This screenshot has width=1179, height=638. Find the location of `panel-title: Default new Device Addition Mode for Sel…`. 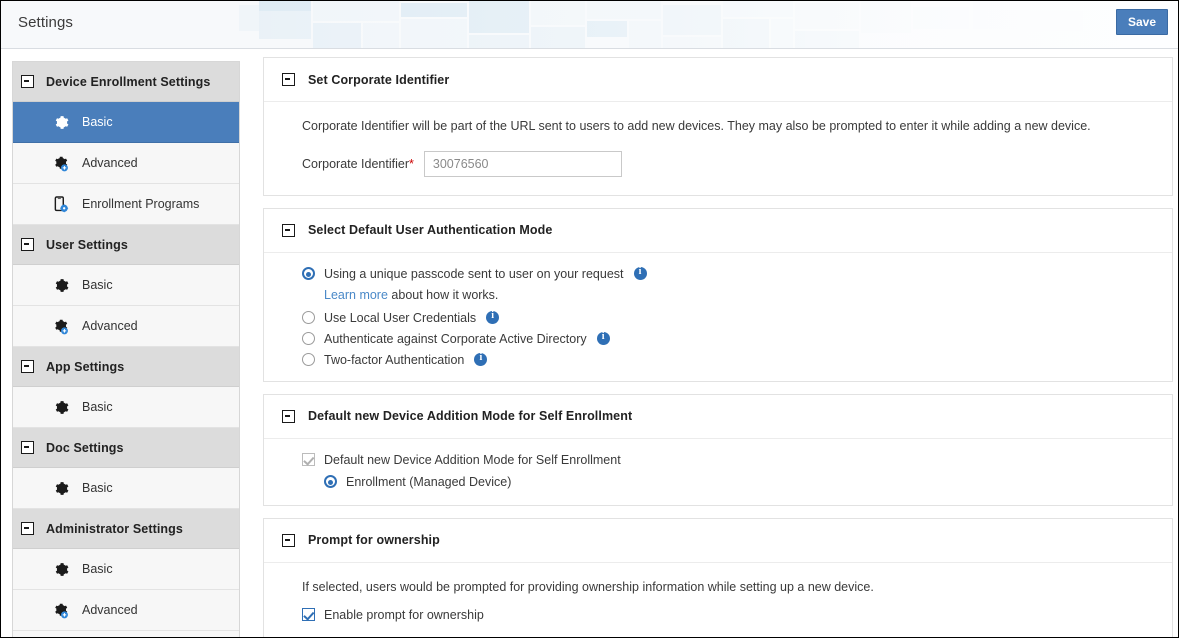

panel-title: Default new Device Addition Mode for Sel… is located at coordinates (470, 416).